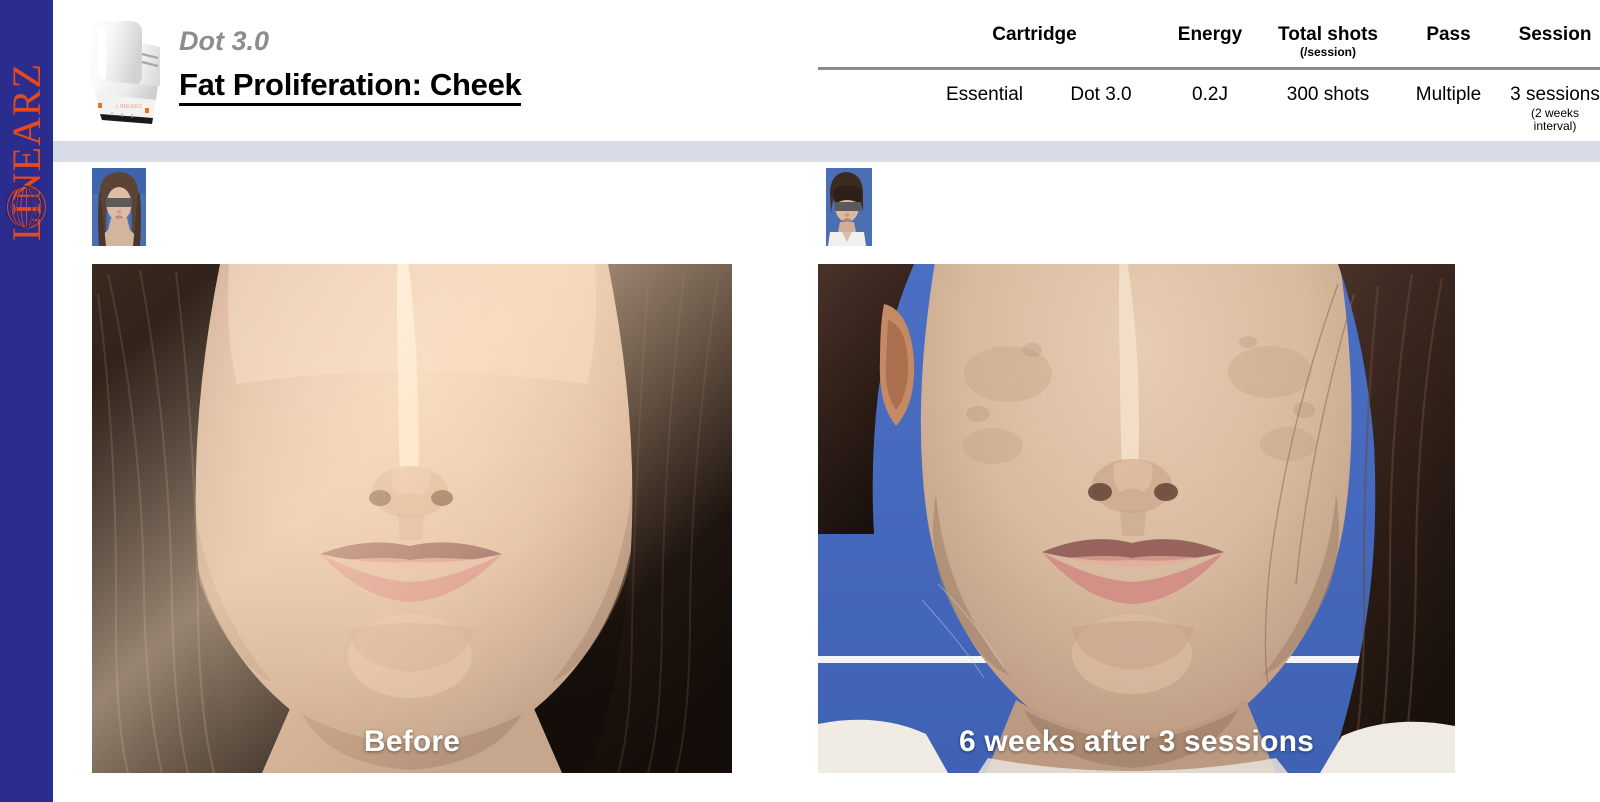  What do you see at coordinates (1328, 95) in the screenshot?
I see `param-value-total-shots: 300 shots` at bounding box center [1328, 95].